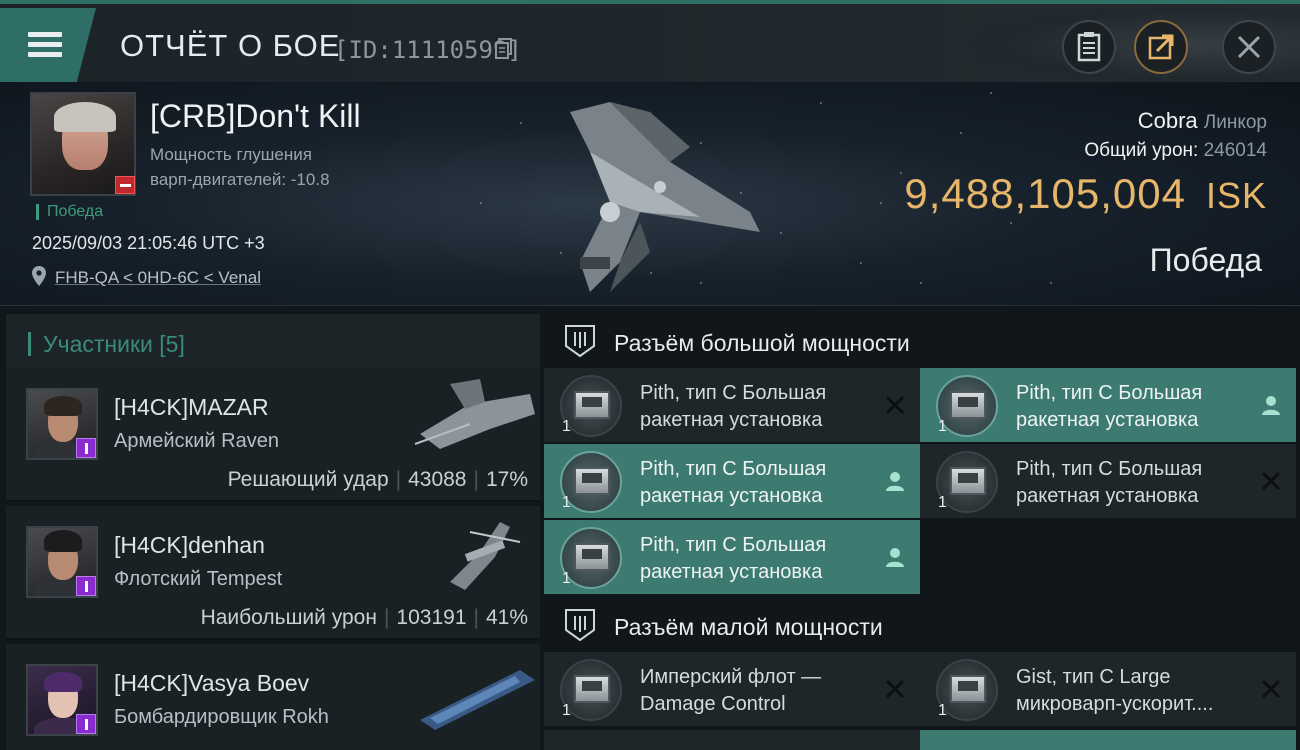 This screenshot has height=750, width=1300. I want to click on participant-ship: Бомбардировщик Rokh, so click(221, 717).